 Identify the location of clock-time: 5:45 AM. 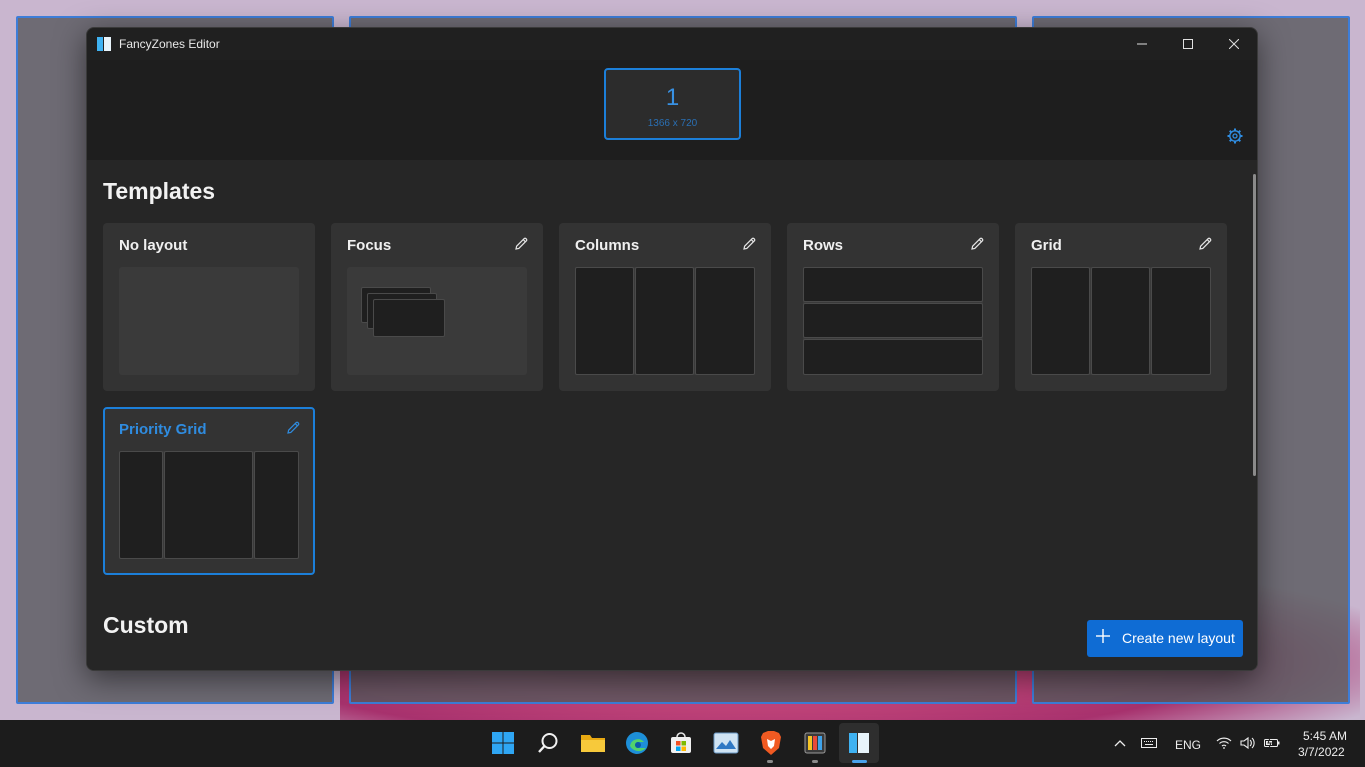
(1325, 736).